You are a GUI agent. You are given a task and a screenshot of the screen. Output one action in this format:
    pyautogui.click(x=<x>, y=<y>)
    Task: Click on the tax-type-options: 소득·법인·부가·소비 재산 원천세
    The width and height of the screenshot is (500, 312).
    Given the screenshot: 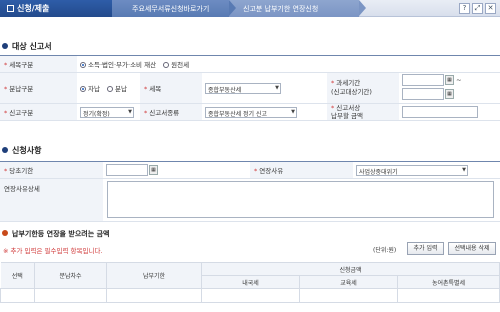 What is the action you would take?
    pyautogui.click(x=288, y=64)
    